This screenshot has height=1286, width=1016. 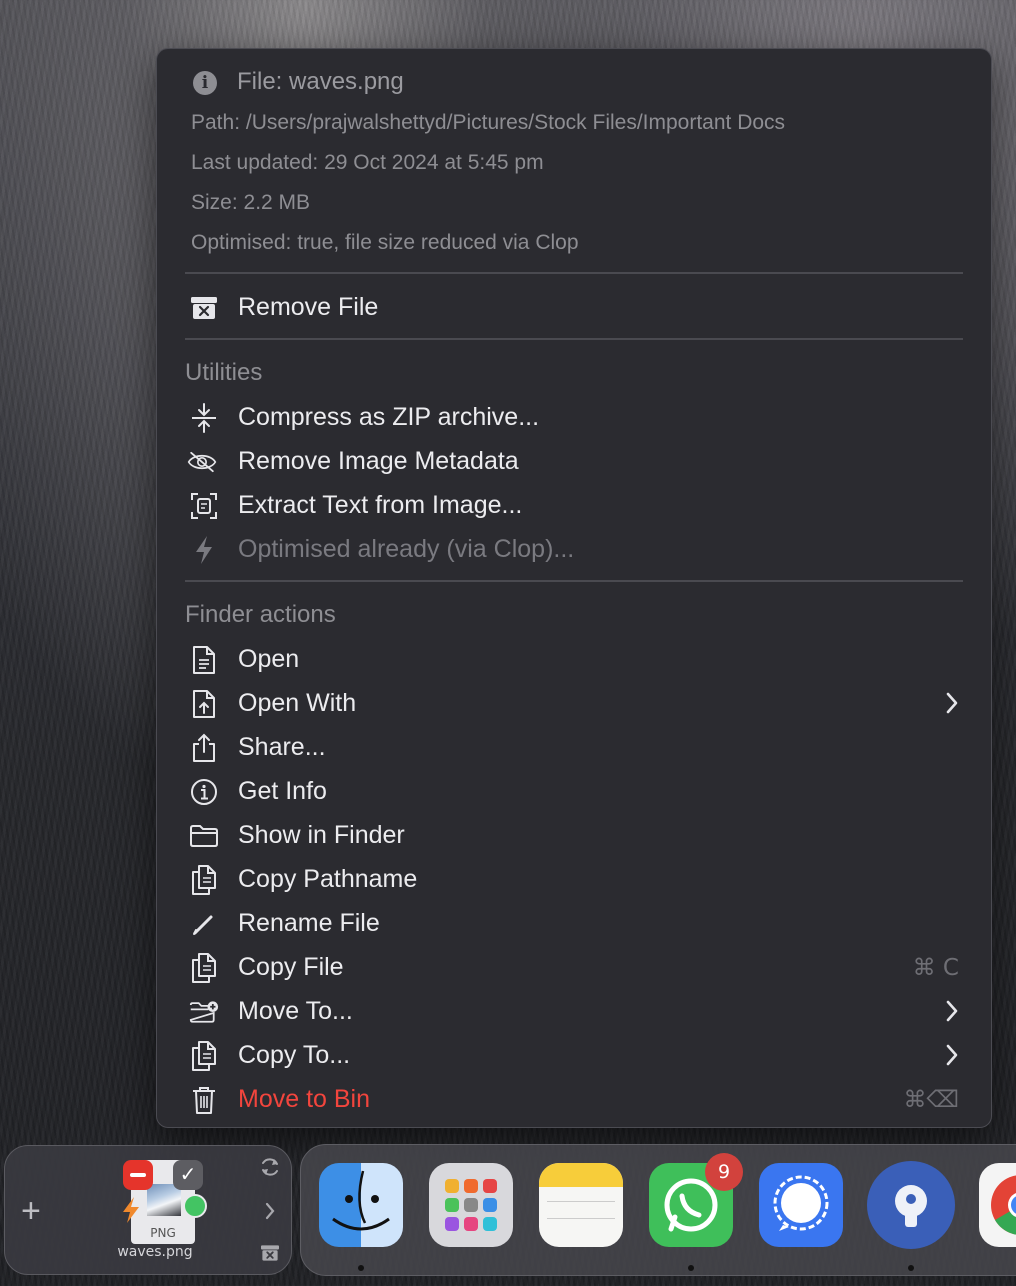 I want to click on add-file-button: +, so click(x=31, y=1211).